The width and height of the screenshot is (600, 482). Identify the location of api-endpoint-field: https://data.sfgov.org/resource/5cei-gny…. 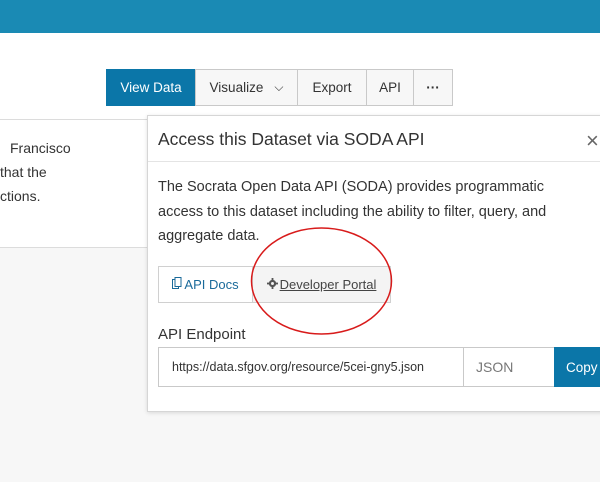
(311, 367).